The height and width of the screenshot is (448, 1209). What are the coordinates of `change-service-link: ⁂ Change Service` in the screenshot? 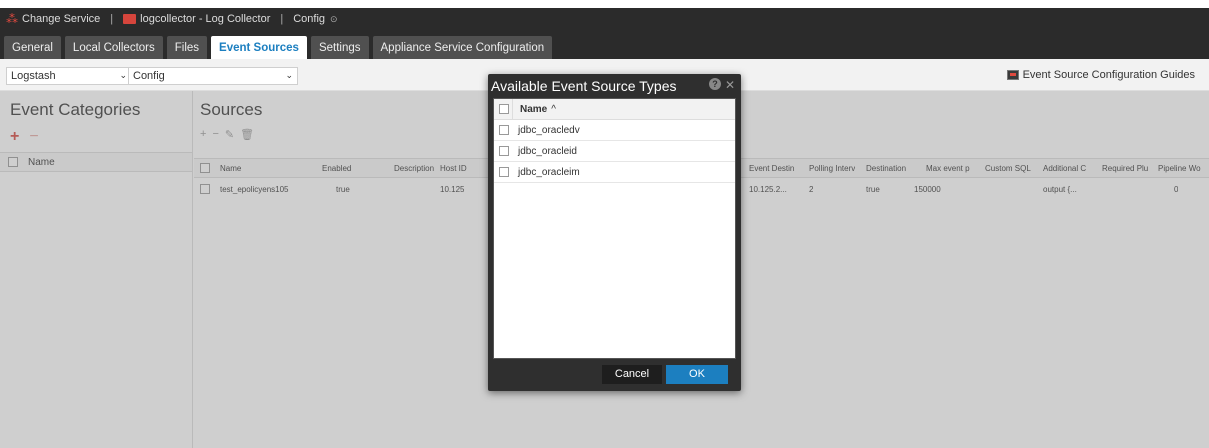 It's located at (53, 19).